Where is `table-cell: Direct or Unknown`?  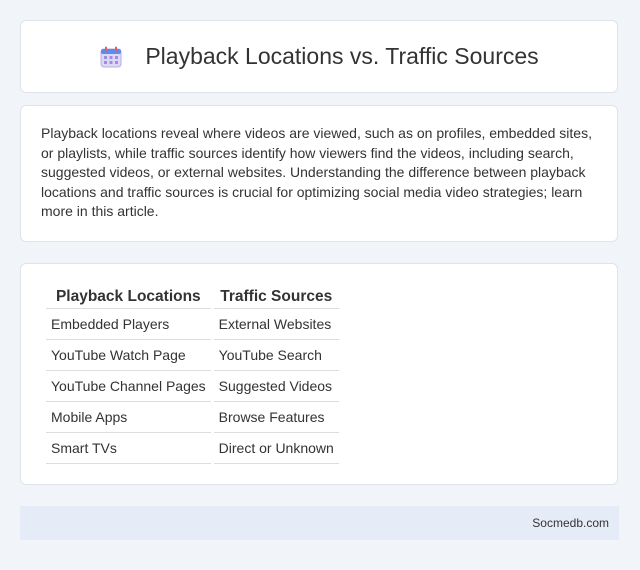 table-cell: Direct or Unknown is located at coordinates (276, 448).